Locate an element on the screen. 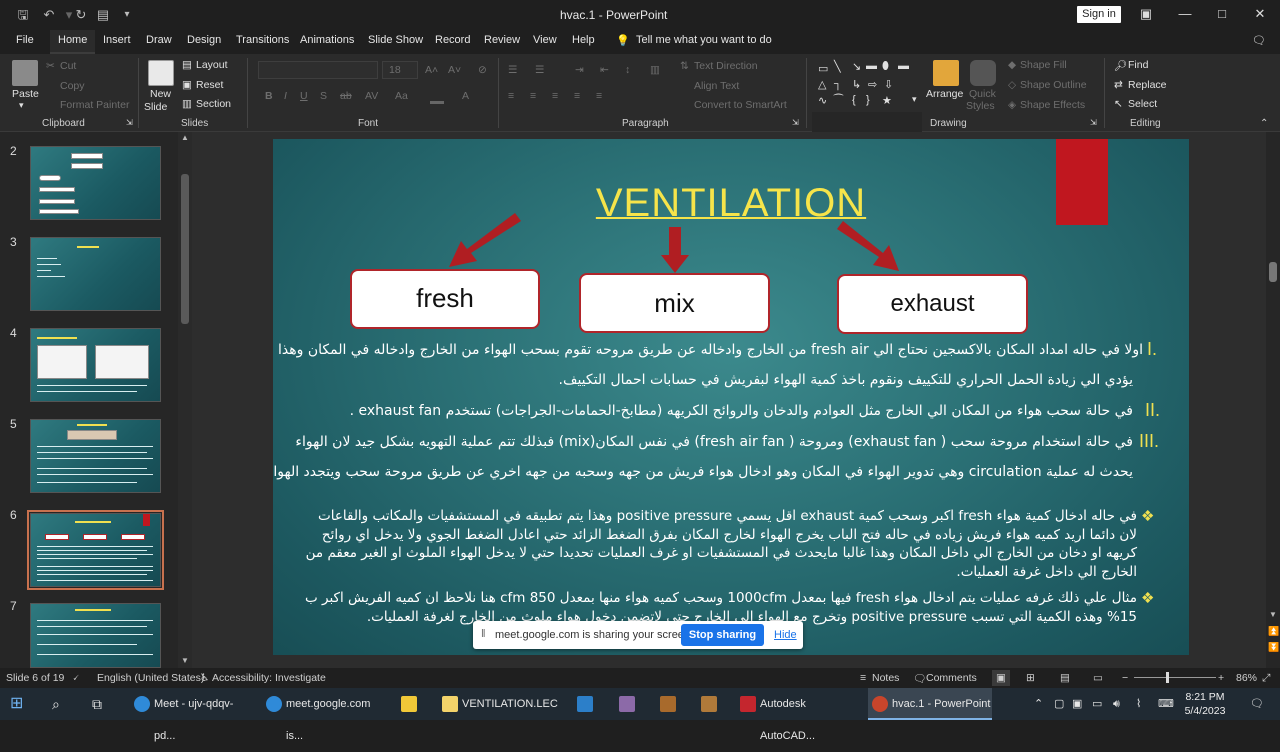  line-spacing-icon: ↕ is located at coordinates (627, 70).